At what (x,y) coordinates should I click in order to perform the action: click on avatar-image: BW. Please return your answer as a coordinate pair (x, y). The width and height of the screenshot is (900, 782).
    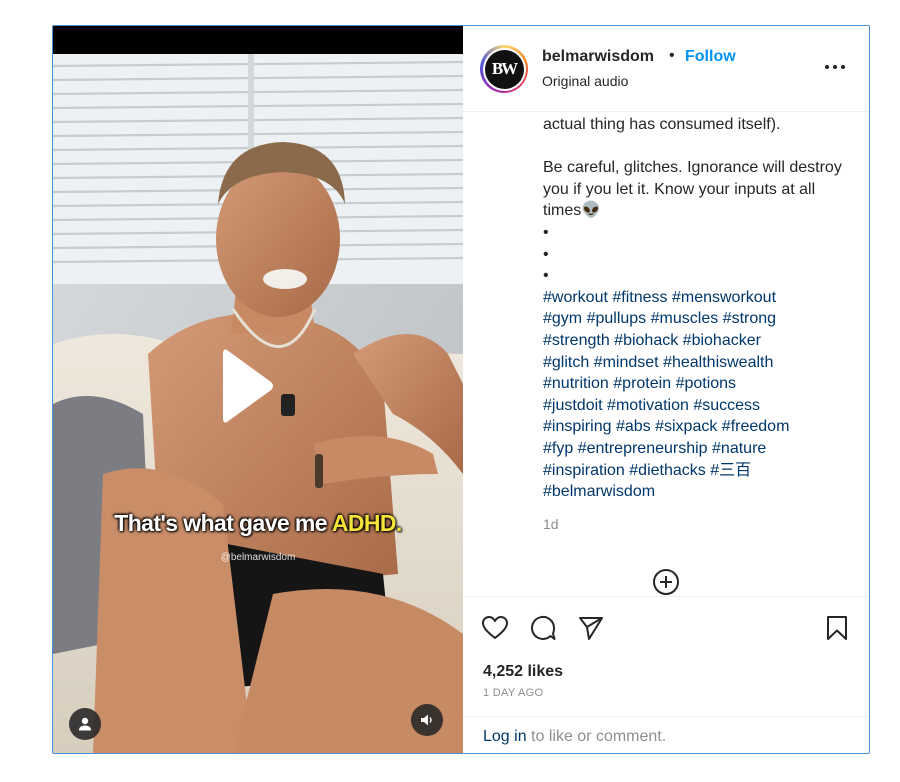
    Looking at the image, I should click on (504, 69).